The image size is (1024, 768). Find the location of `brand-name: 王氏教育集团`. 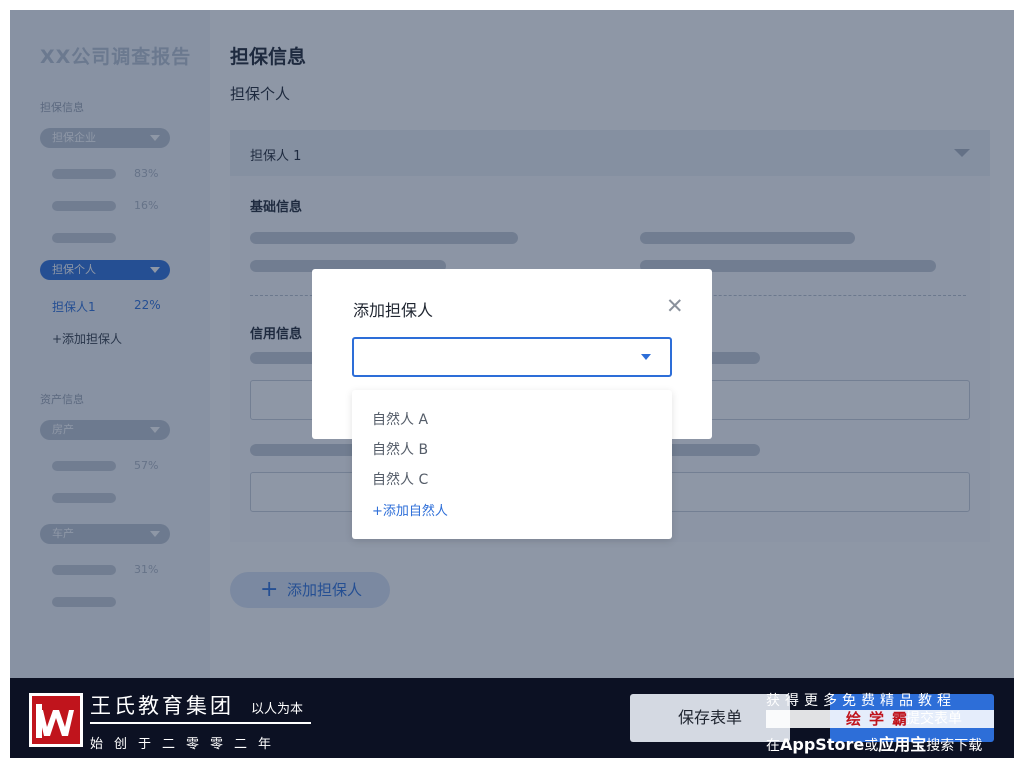

brand-name: 王氏教育集团 is located at coordinates (162, 706).